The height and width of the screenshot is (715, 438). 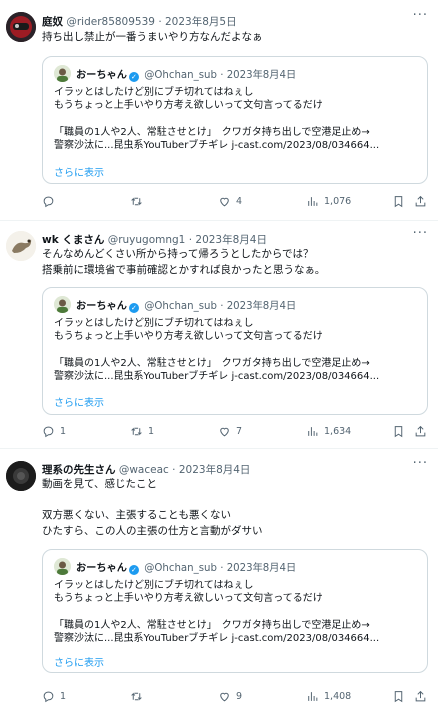 I want to click on tweet-header: 理系の先生さん @waceac · 2023年8月4日, so click(x=146, y=469).